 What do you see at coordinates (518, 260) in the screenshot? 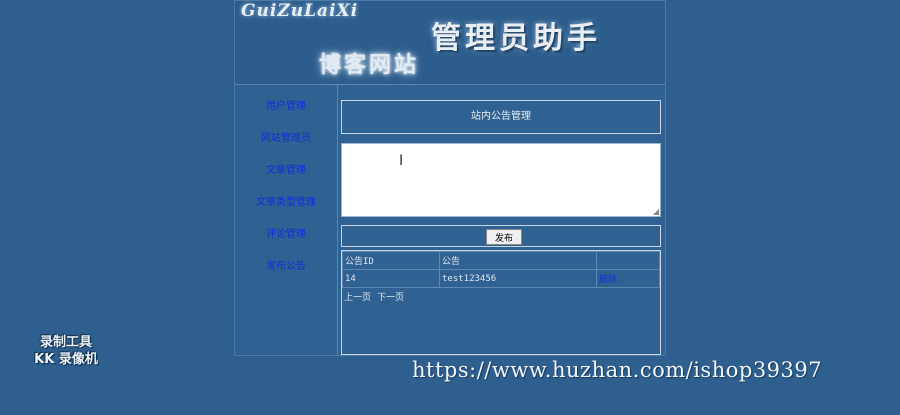
I see `column-header-notice: 公告` at bounding box center [518, 260].